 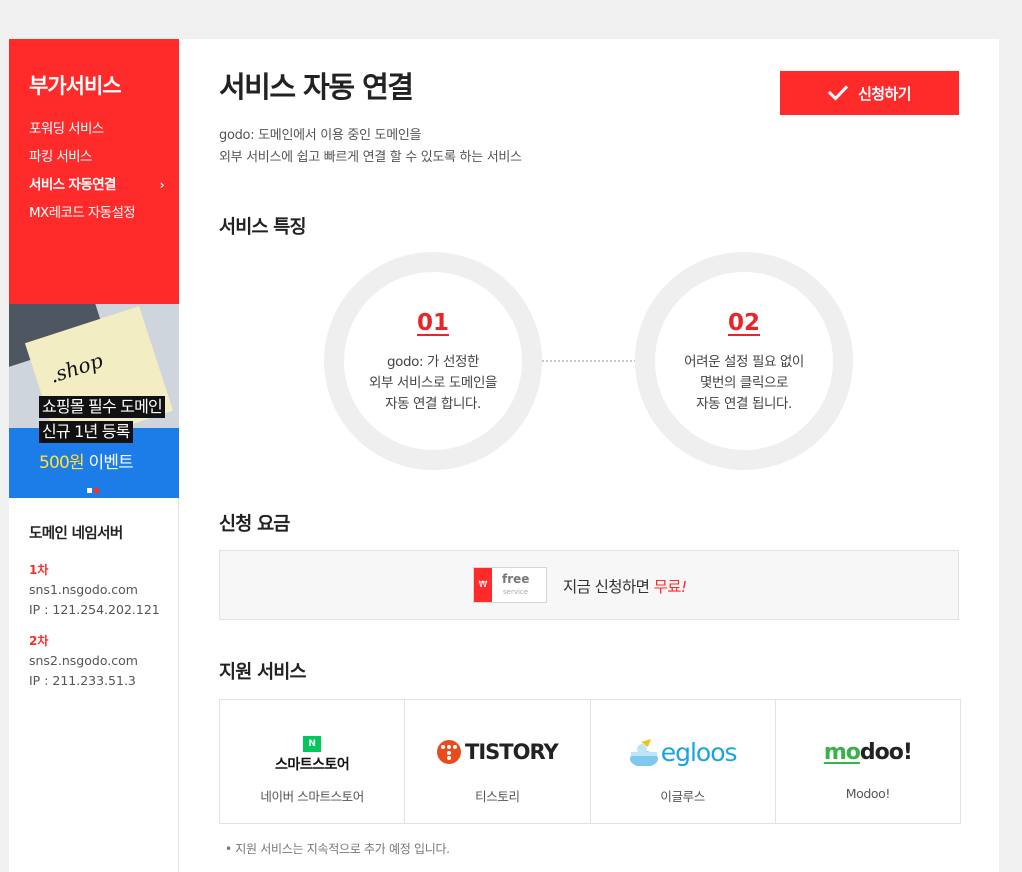 What do you see at coordinates (838, 93) in the screenshot?
I see `check-icon` at bounding box center [838, 93].